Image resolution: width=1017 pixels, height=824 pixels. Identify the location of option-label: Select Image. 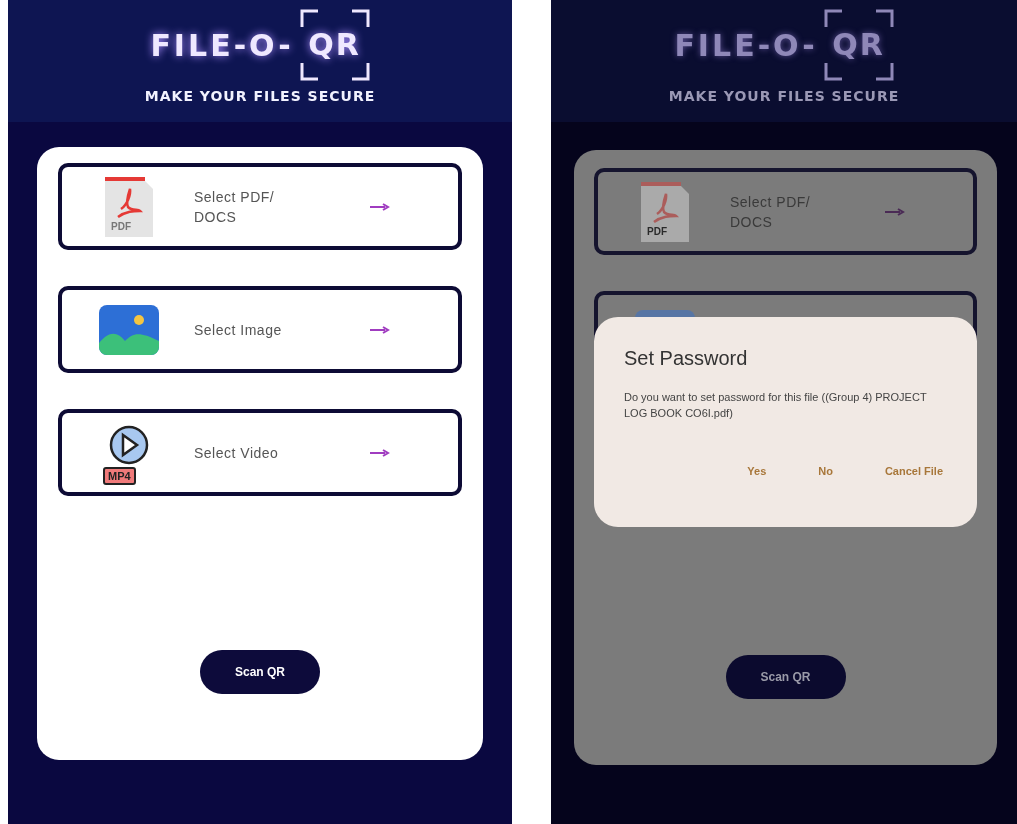
(238, 330).